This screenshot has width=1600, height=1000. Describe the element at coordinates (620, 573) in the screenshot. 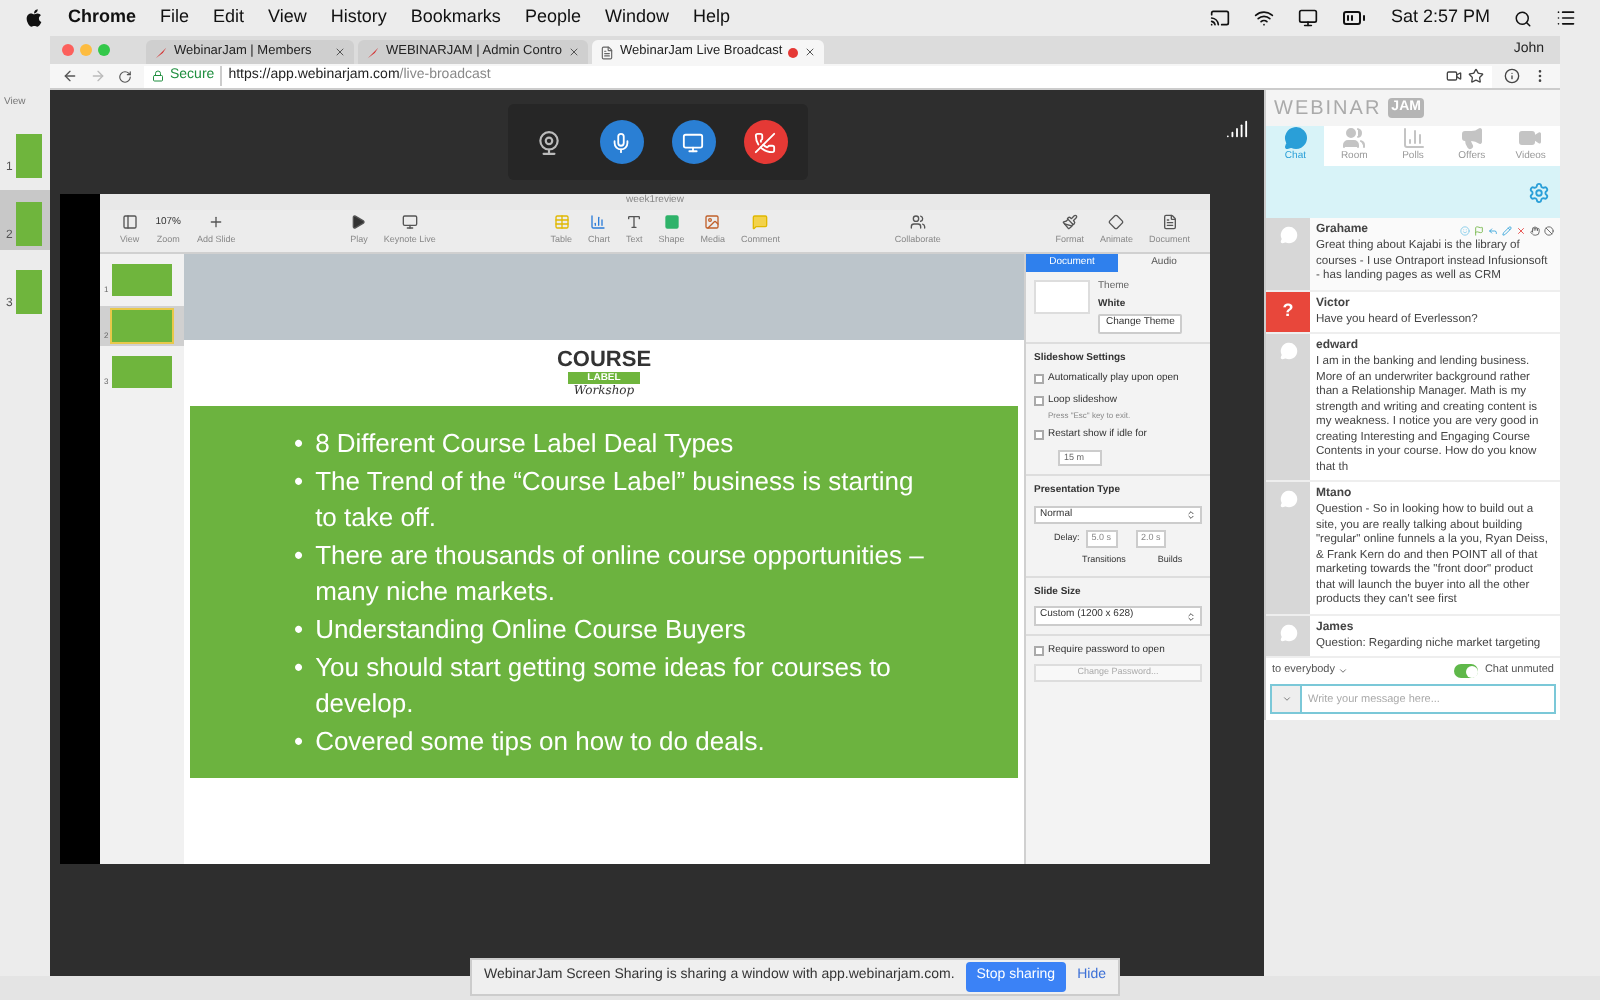

I see `bullet-text: There are thousands of online course opportunities – many niche markets.` at that location.